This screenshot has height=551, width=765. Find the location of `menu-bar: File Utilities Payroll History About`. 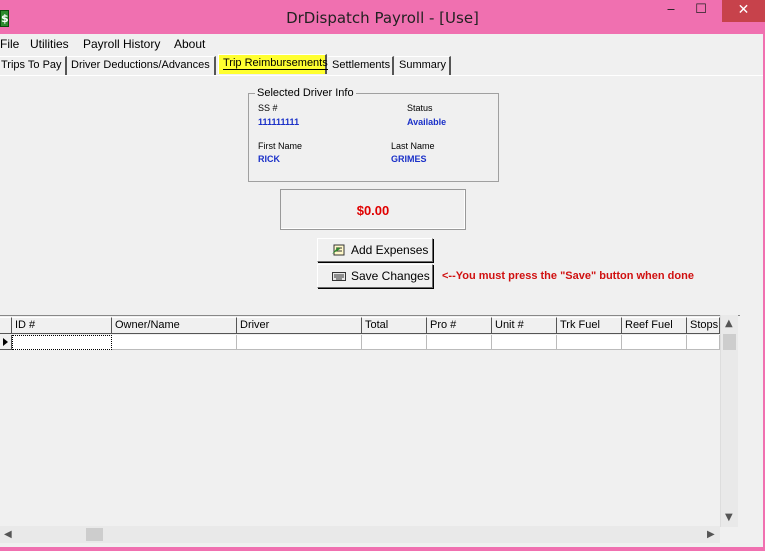

menu-bar: File Utilities Payroll History About is located at coordinates (381, 44).